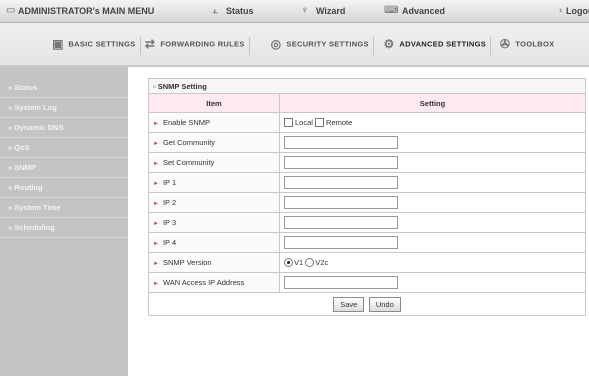 The width and height of the screenshot is (589, 376). I want to click on wizard-link: Wizard, so click(330, 11).